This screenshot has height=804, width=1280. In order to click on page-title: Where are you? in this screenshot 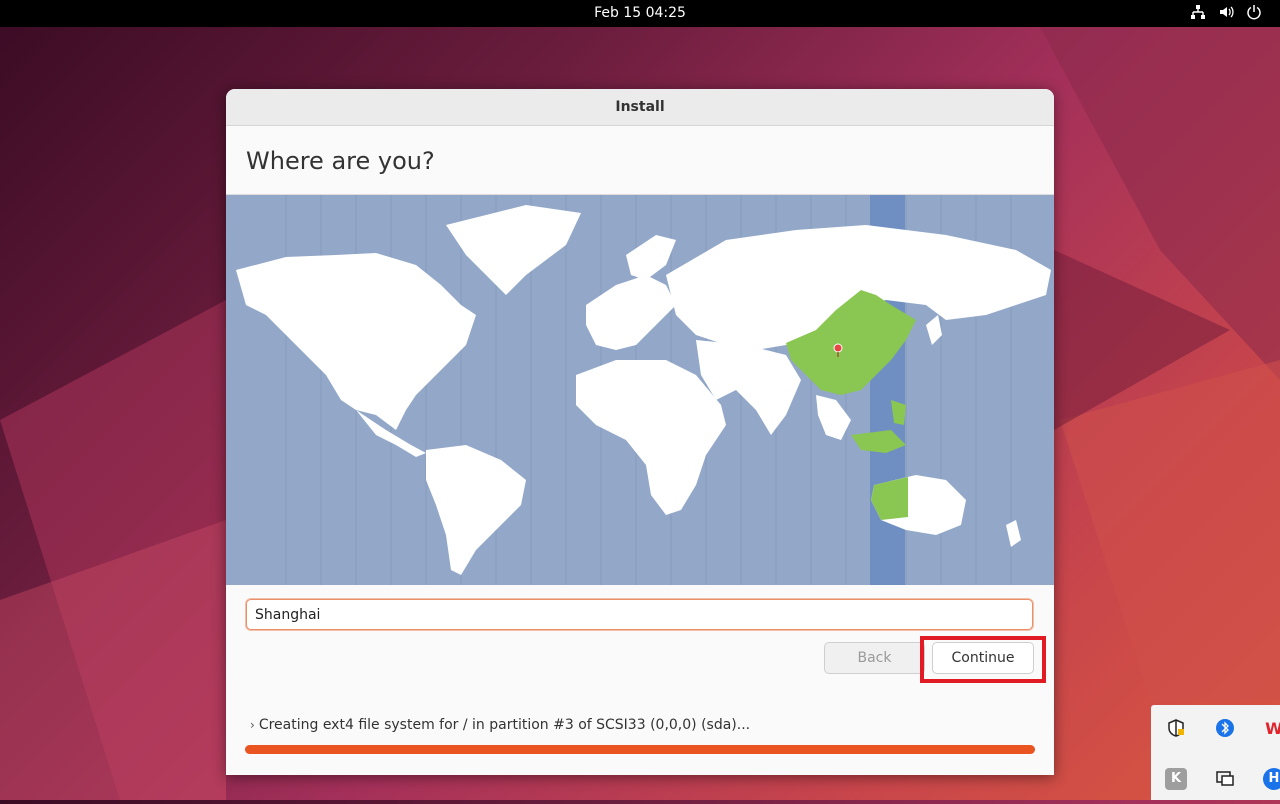, I will do `click(640, 160)`.